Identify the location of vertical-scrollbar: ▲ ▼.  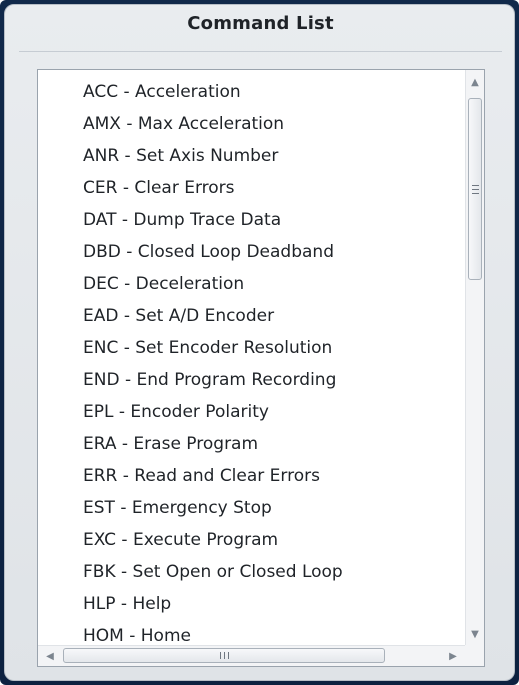
(474, 358).